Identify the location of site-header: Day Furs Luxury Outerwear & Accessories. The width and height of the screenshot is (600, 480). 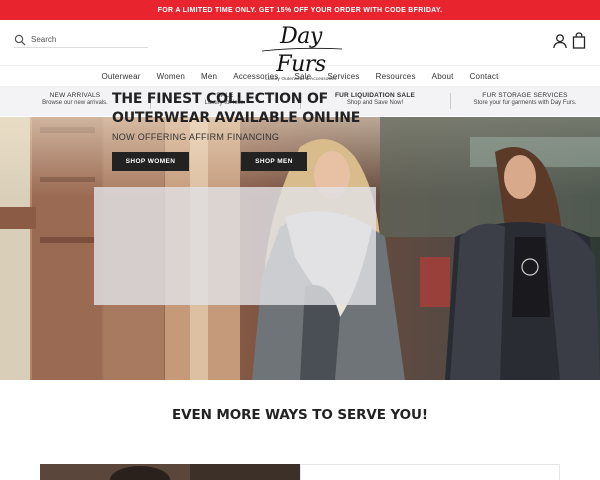
(300, 50).